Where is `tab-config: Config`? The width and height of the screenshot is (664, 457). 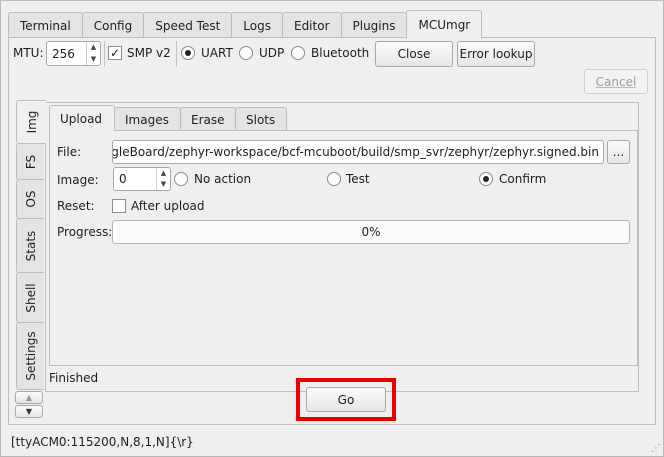 tab-config: Config is located at coordinates (113, 25).